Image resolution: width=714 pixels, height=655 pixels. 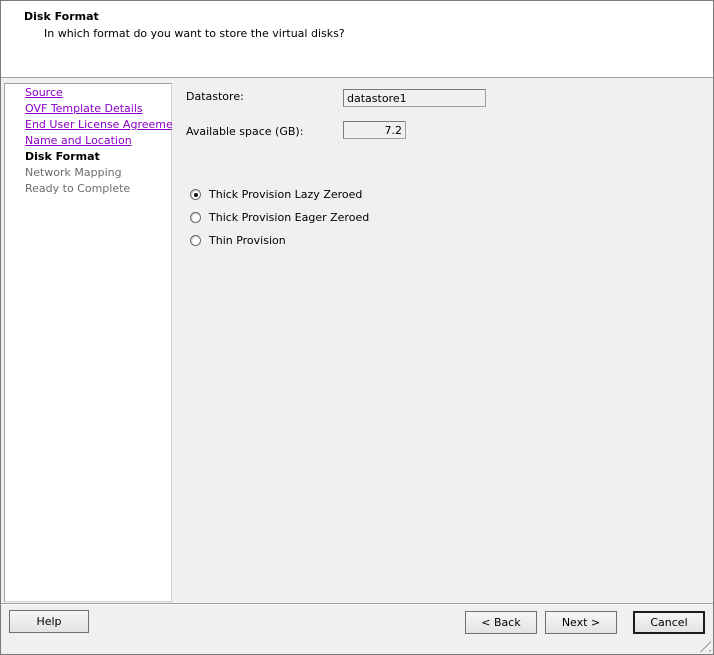 What do you see at coordinates (78, 140) in the screenshot?
I see `step-name-location-link: Name and Location` at bounding box center [78, 140].